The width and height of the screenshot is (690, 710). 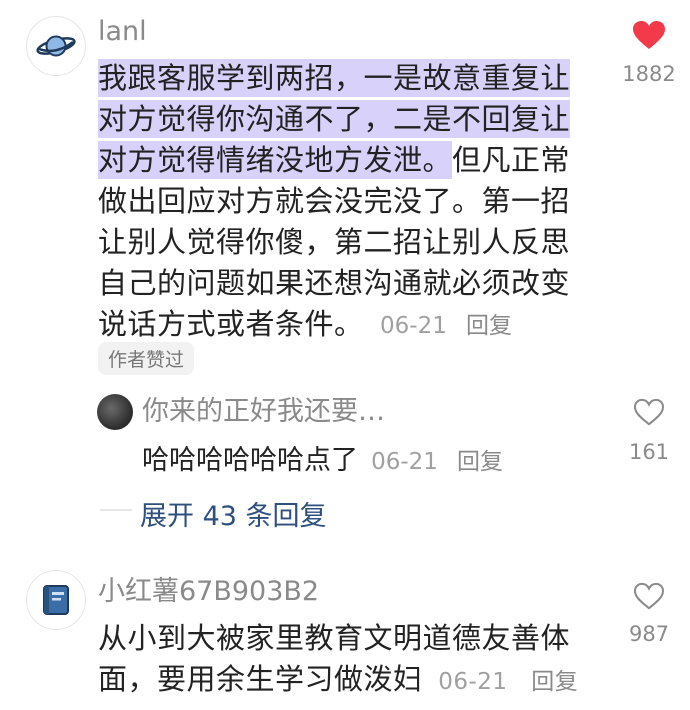 What do you see at coordinates (208, 591) in the screenshot?
I see `username: 小红薯67B903B2` at bounding box center [208, 591].